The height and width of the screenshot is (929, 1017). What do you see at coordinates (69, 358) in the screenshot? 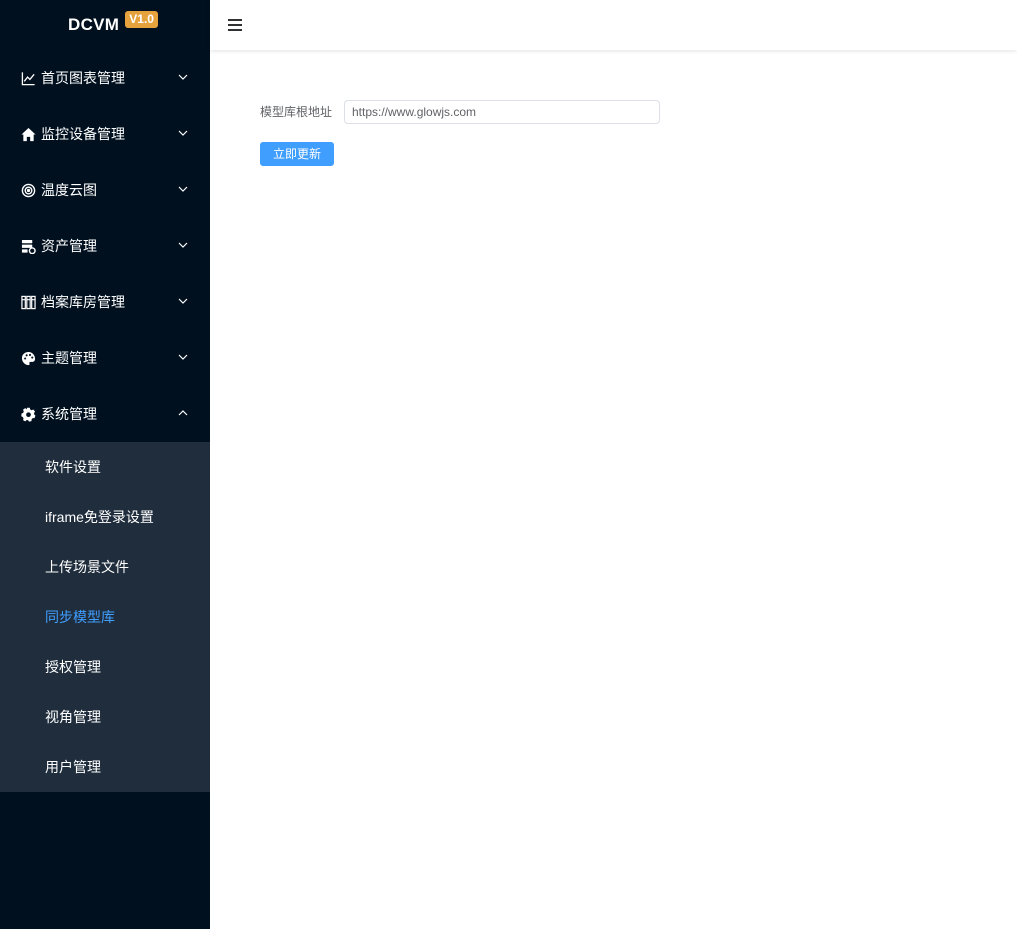
I see `sidebar-item-label: 主题管理` at bounding box center [69, 358].